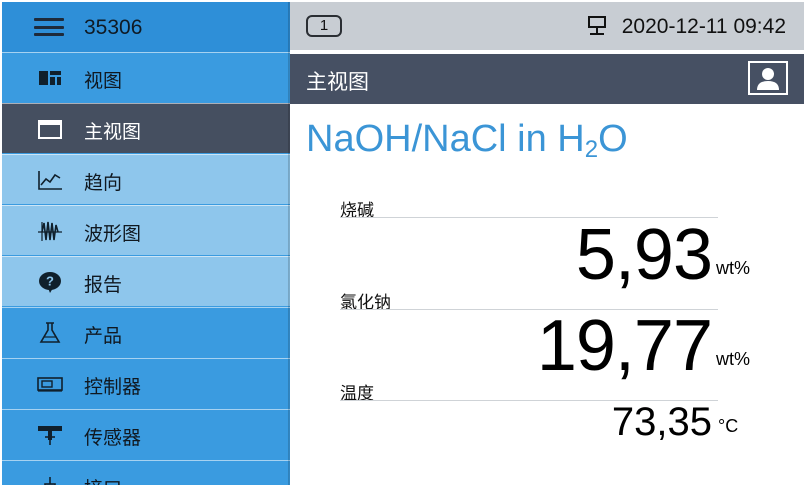  What do you see at coordinates (50, 332) in the screenshot?
I see `flask-icon` at bounding box center [50, 332].